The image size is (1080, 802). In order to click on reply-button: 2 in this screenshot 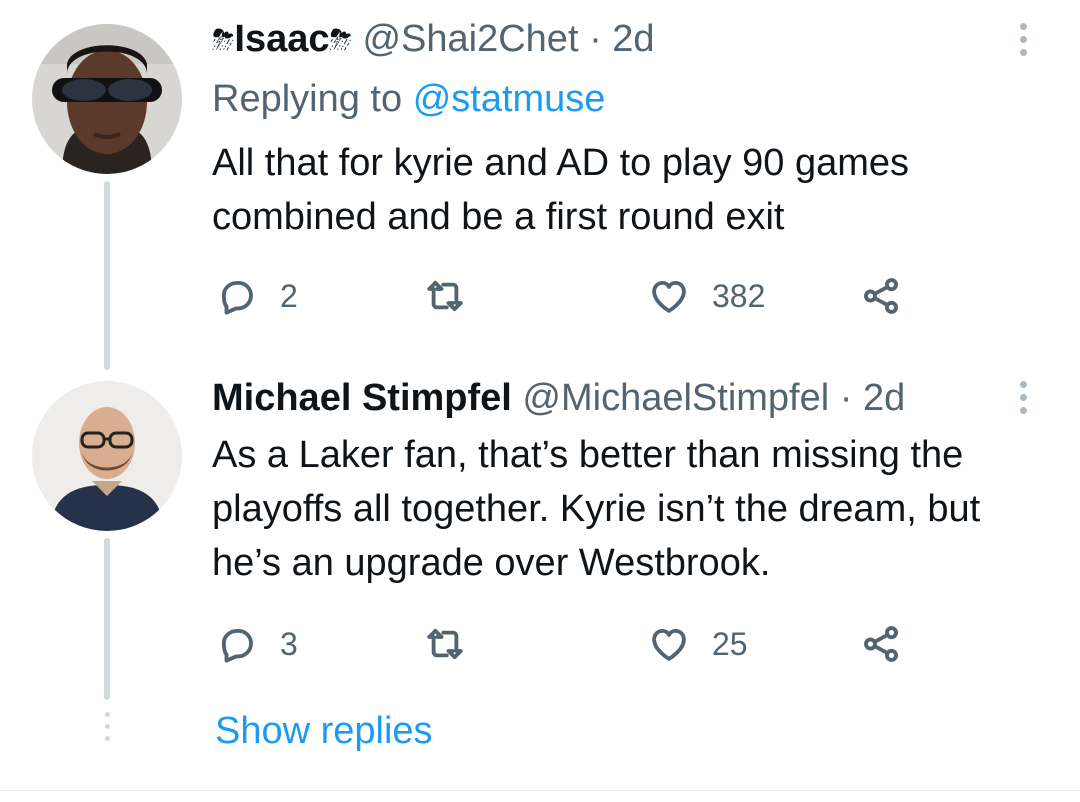, I will do `click(257, 296)`.